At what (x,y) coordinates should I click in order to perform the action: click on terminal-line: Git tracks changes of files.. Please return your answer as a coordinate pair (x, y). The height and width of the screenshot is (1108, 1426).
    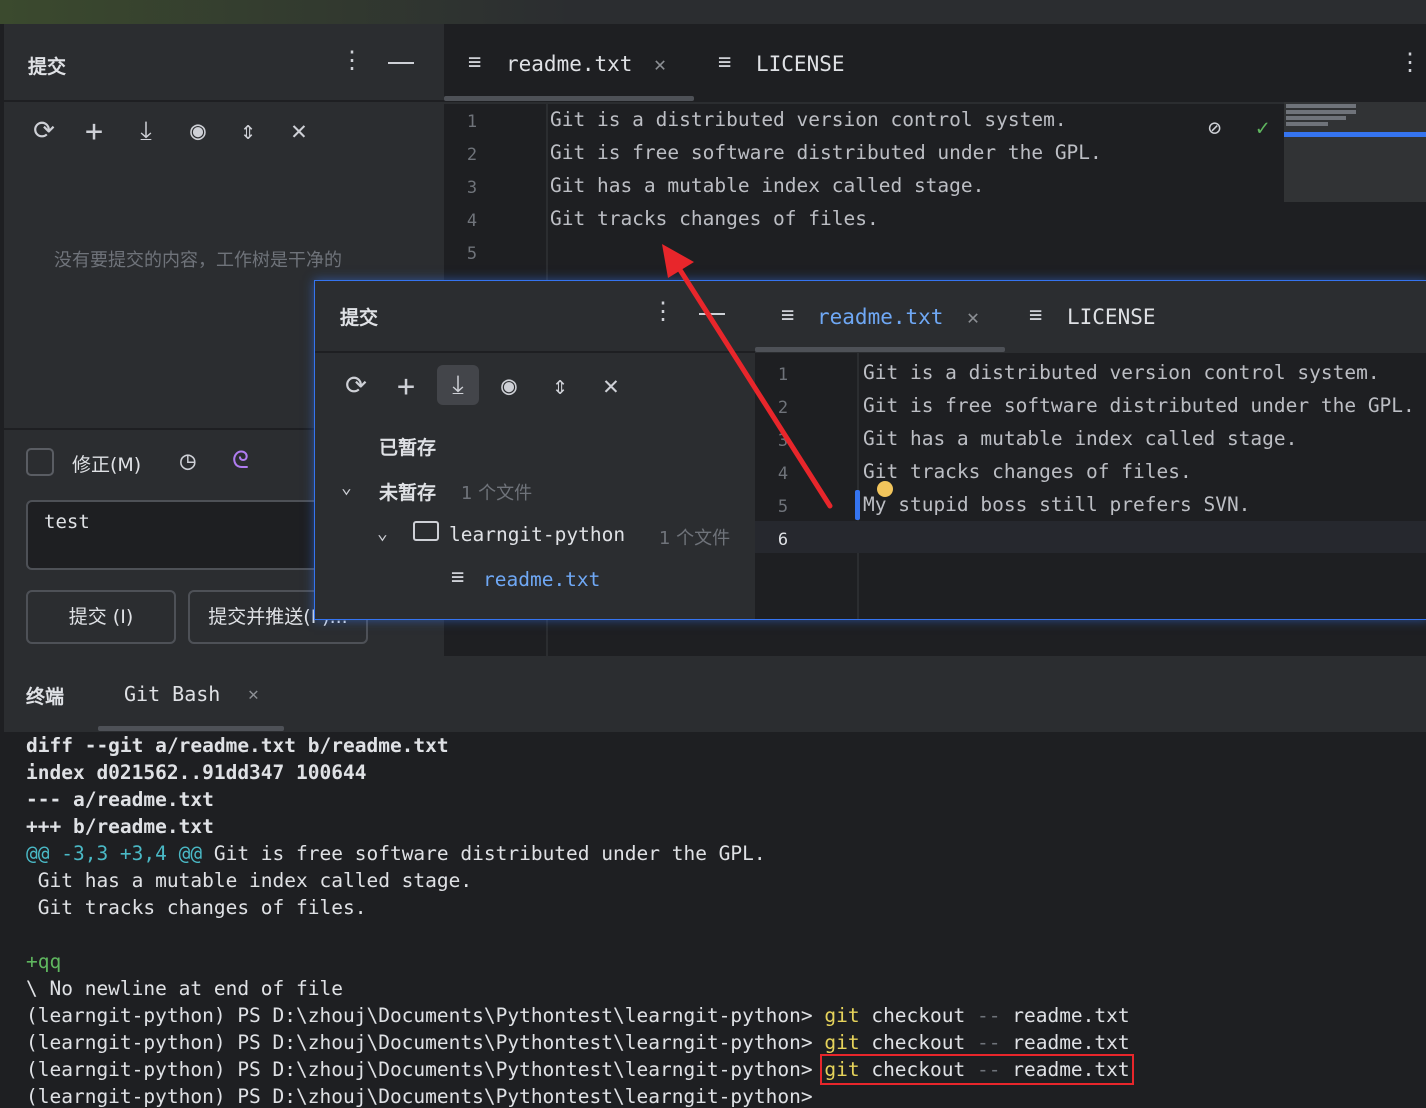
    Looking at the image, I should click on (196, 907).